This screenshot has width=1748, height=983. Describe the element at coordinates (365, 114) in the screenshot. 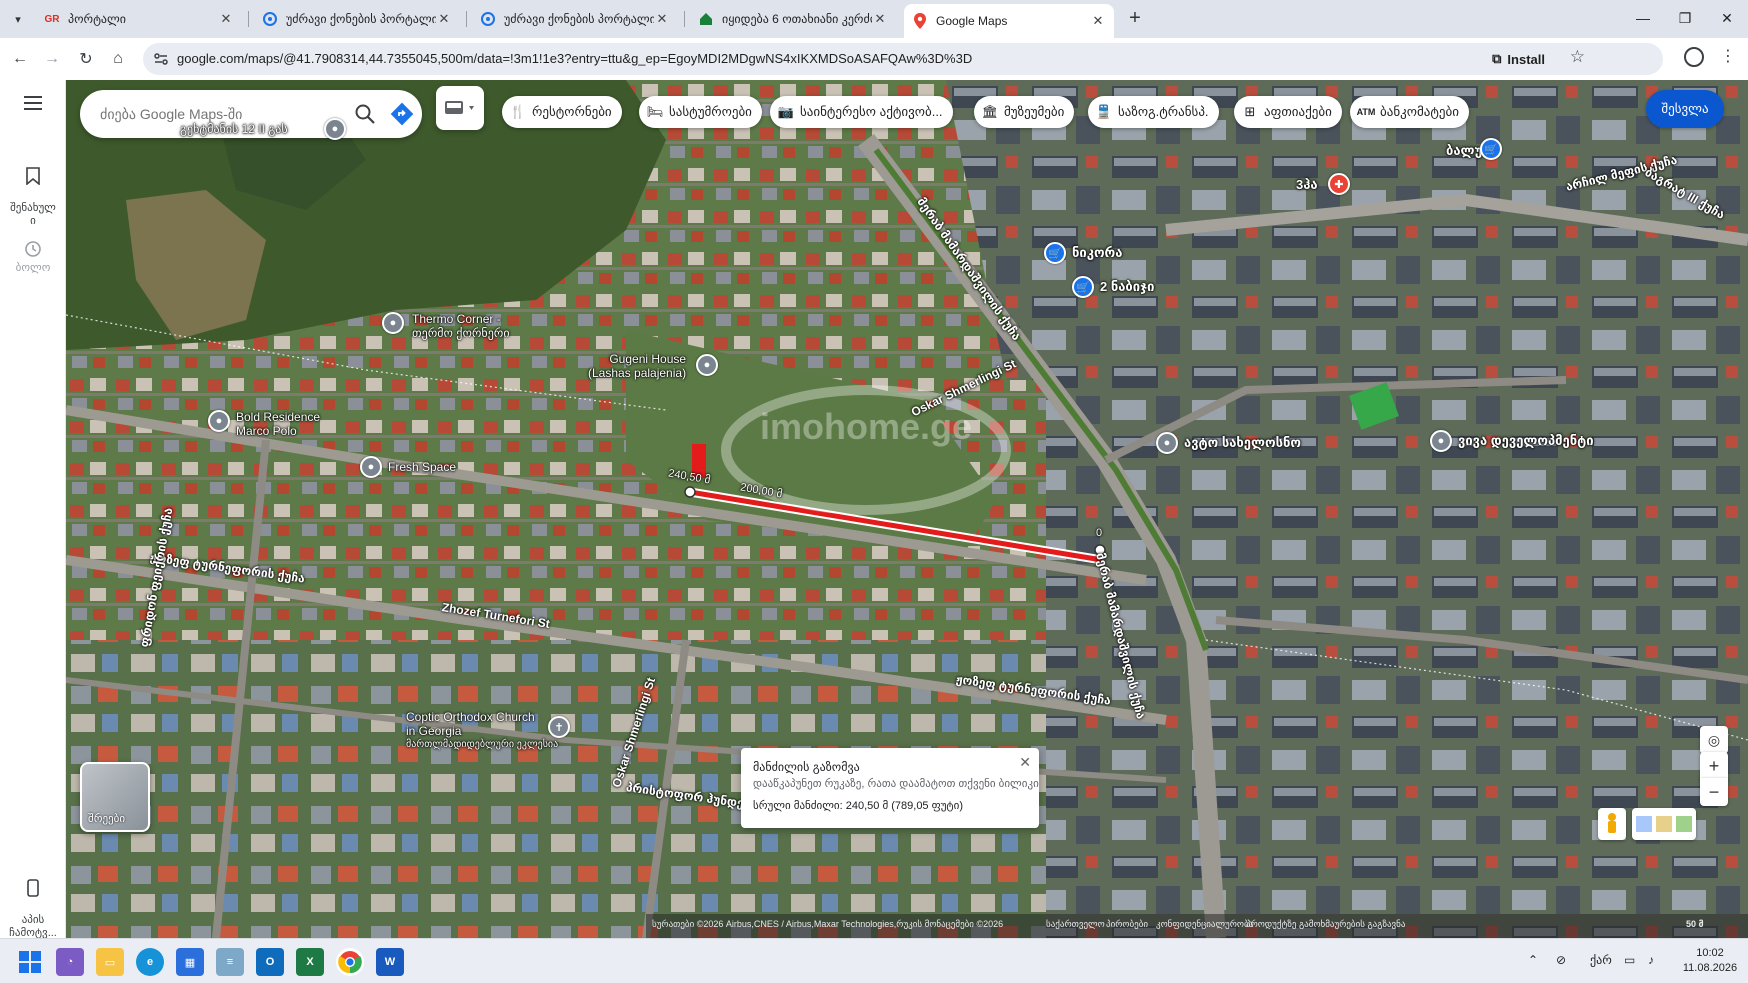

I see `search-icon` at that location.